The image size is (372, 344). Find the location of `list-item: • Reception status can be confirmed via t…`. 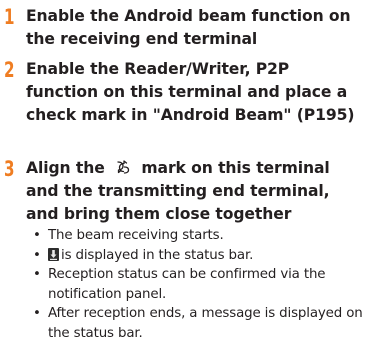

list-item: • Reception status can be confirmed via t… is located at coordinates (200, 284).